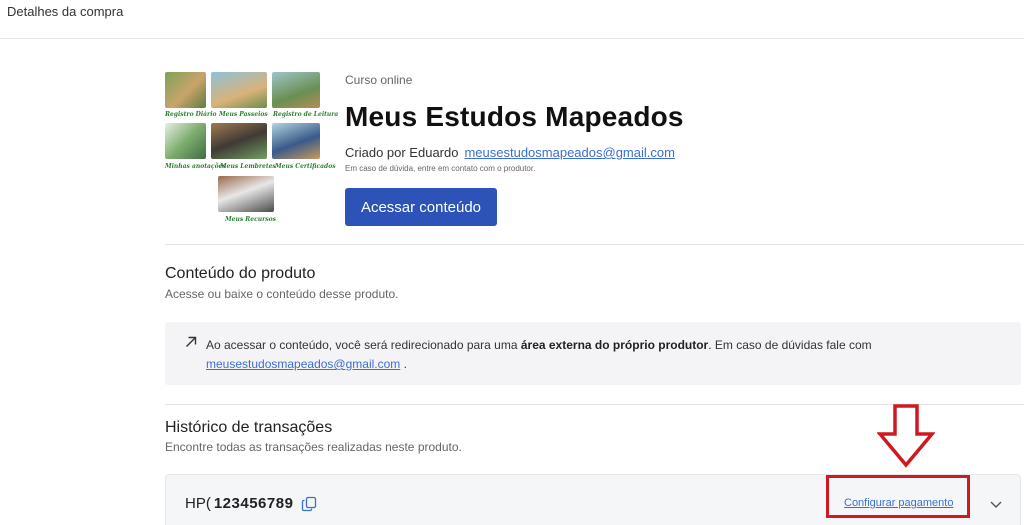  Describe the element at coordinates (405, 364) in the screenshot. I see `notice-text-part: .` at that location.